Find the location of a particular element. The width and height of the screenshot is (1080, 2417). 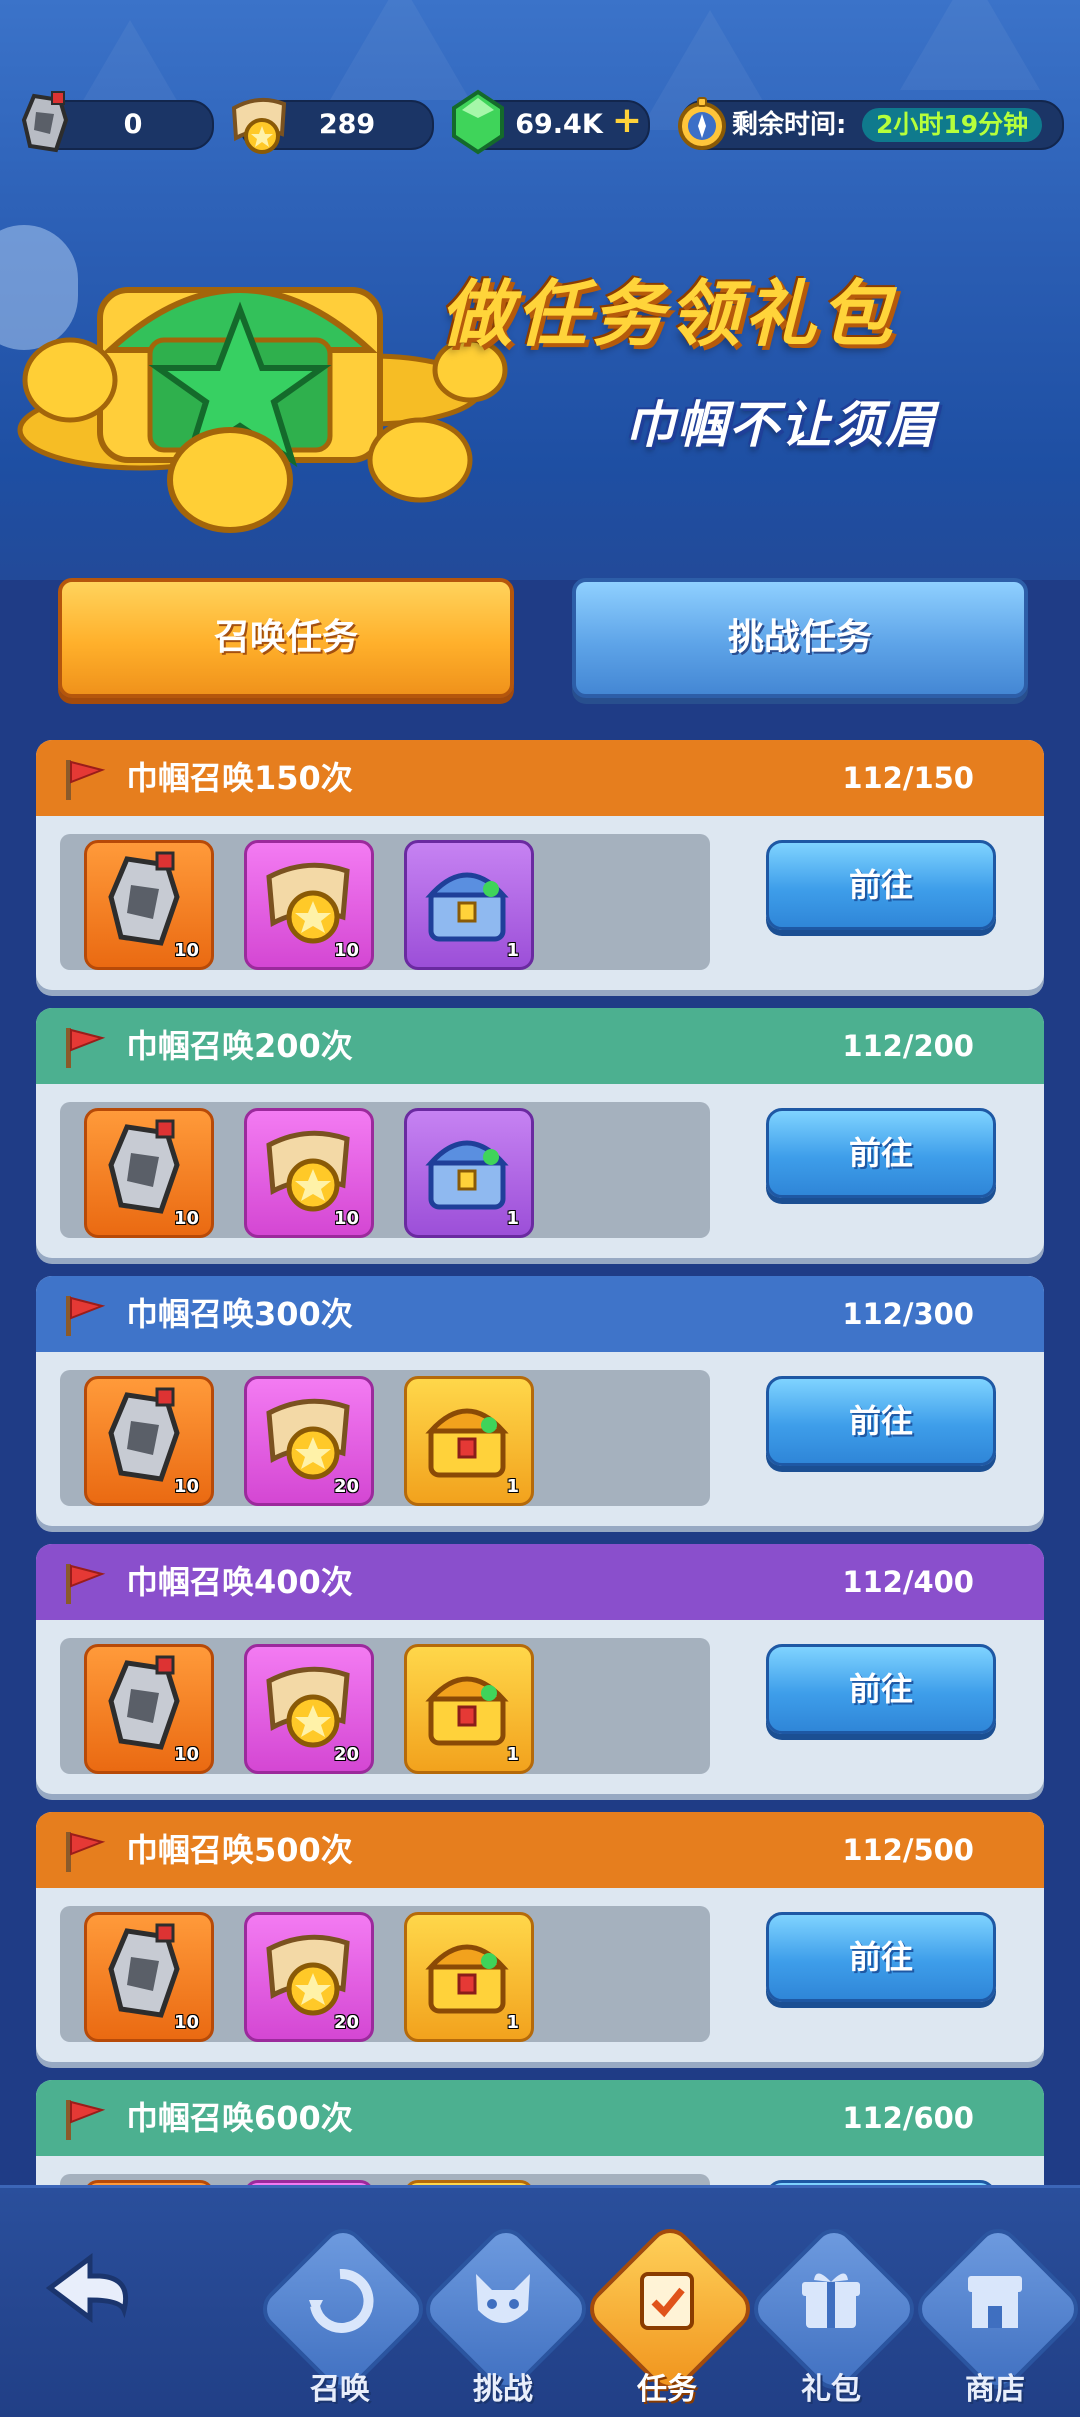

timer-value: 2小时19分钟 is located at coordinates (952, 125).